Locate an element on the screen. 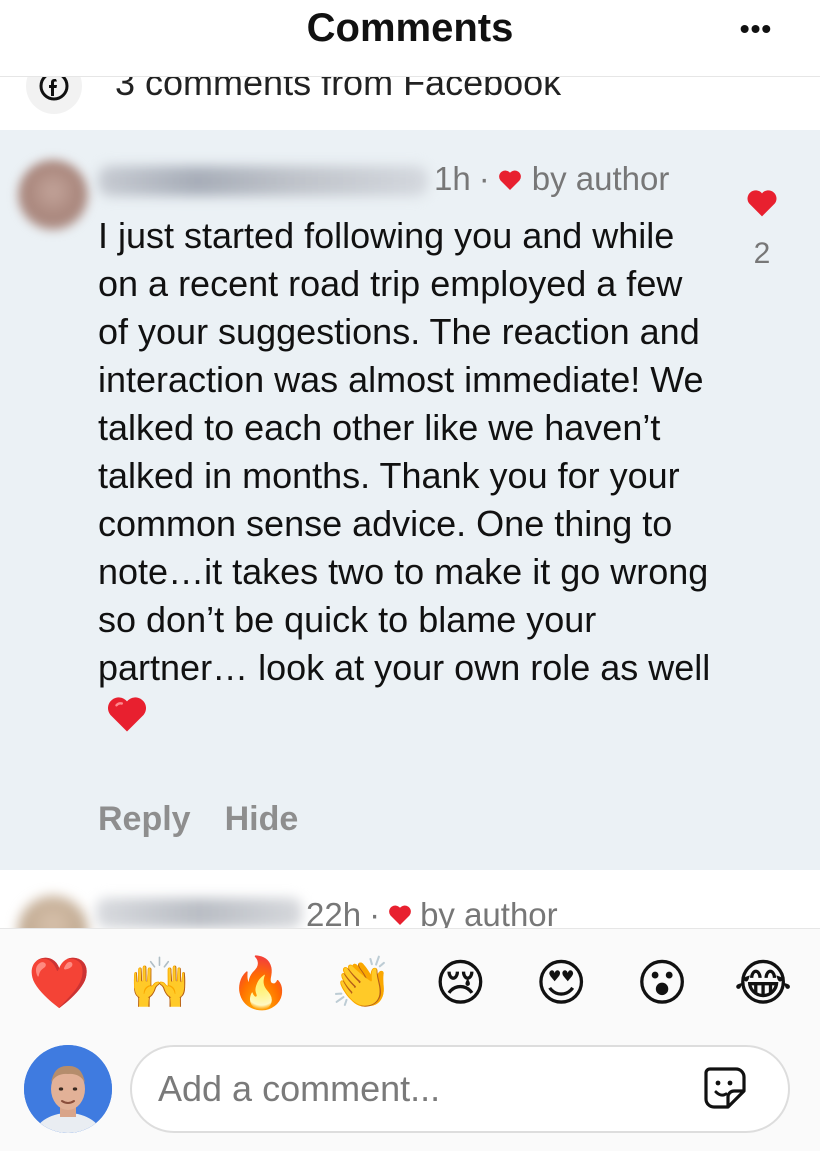 The height and width of the screenshot is (1151, 820). page-title: Comments is located at coordinates (410, 28).